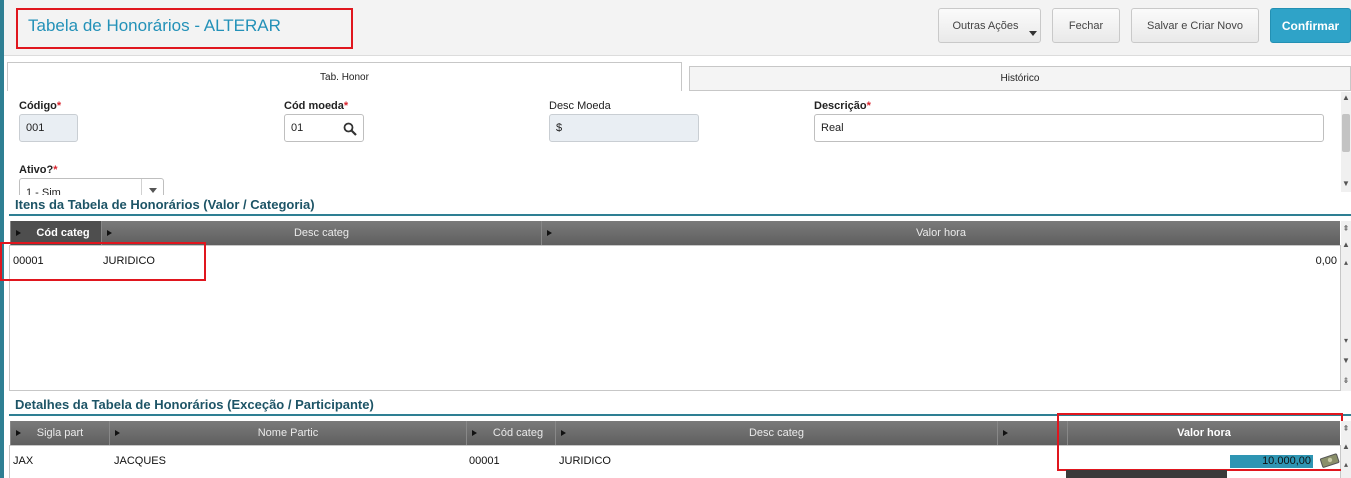  What do you see at coordinates (48, 128) in the screenshot?
I see `codigo-field: 001` at bounding box center [48, 128].